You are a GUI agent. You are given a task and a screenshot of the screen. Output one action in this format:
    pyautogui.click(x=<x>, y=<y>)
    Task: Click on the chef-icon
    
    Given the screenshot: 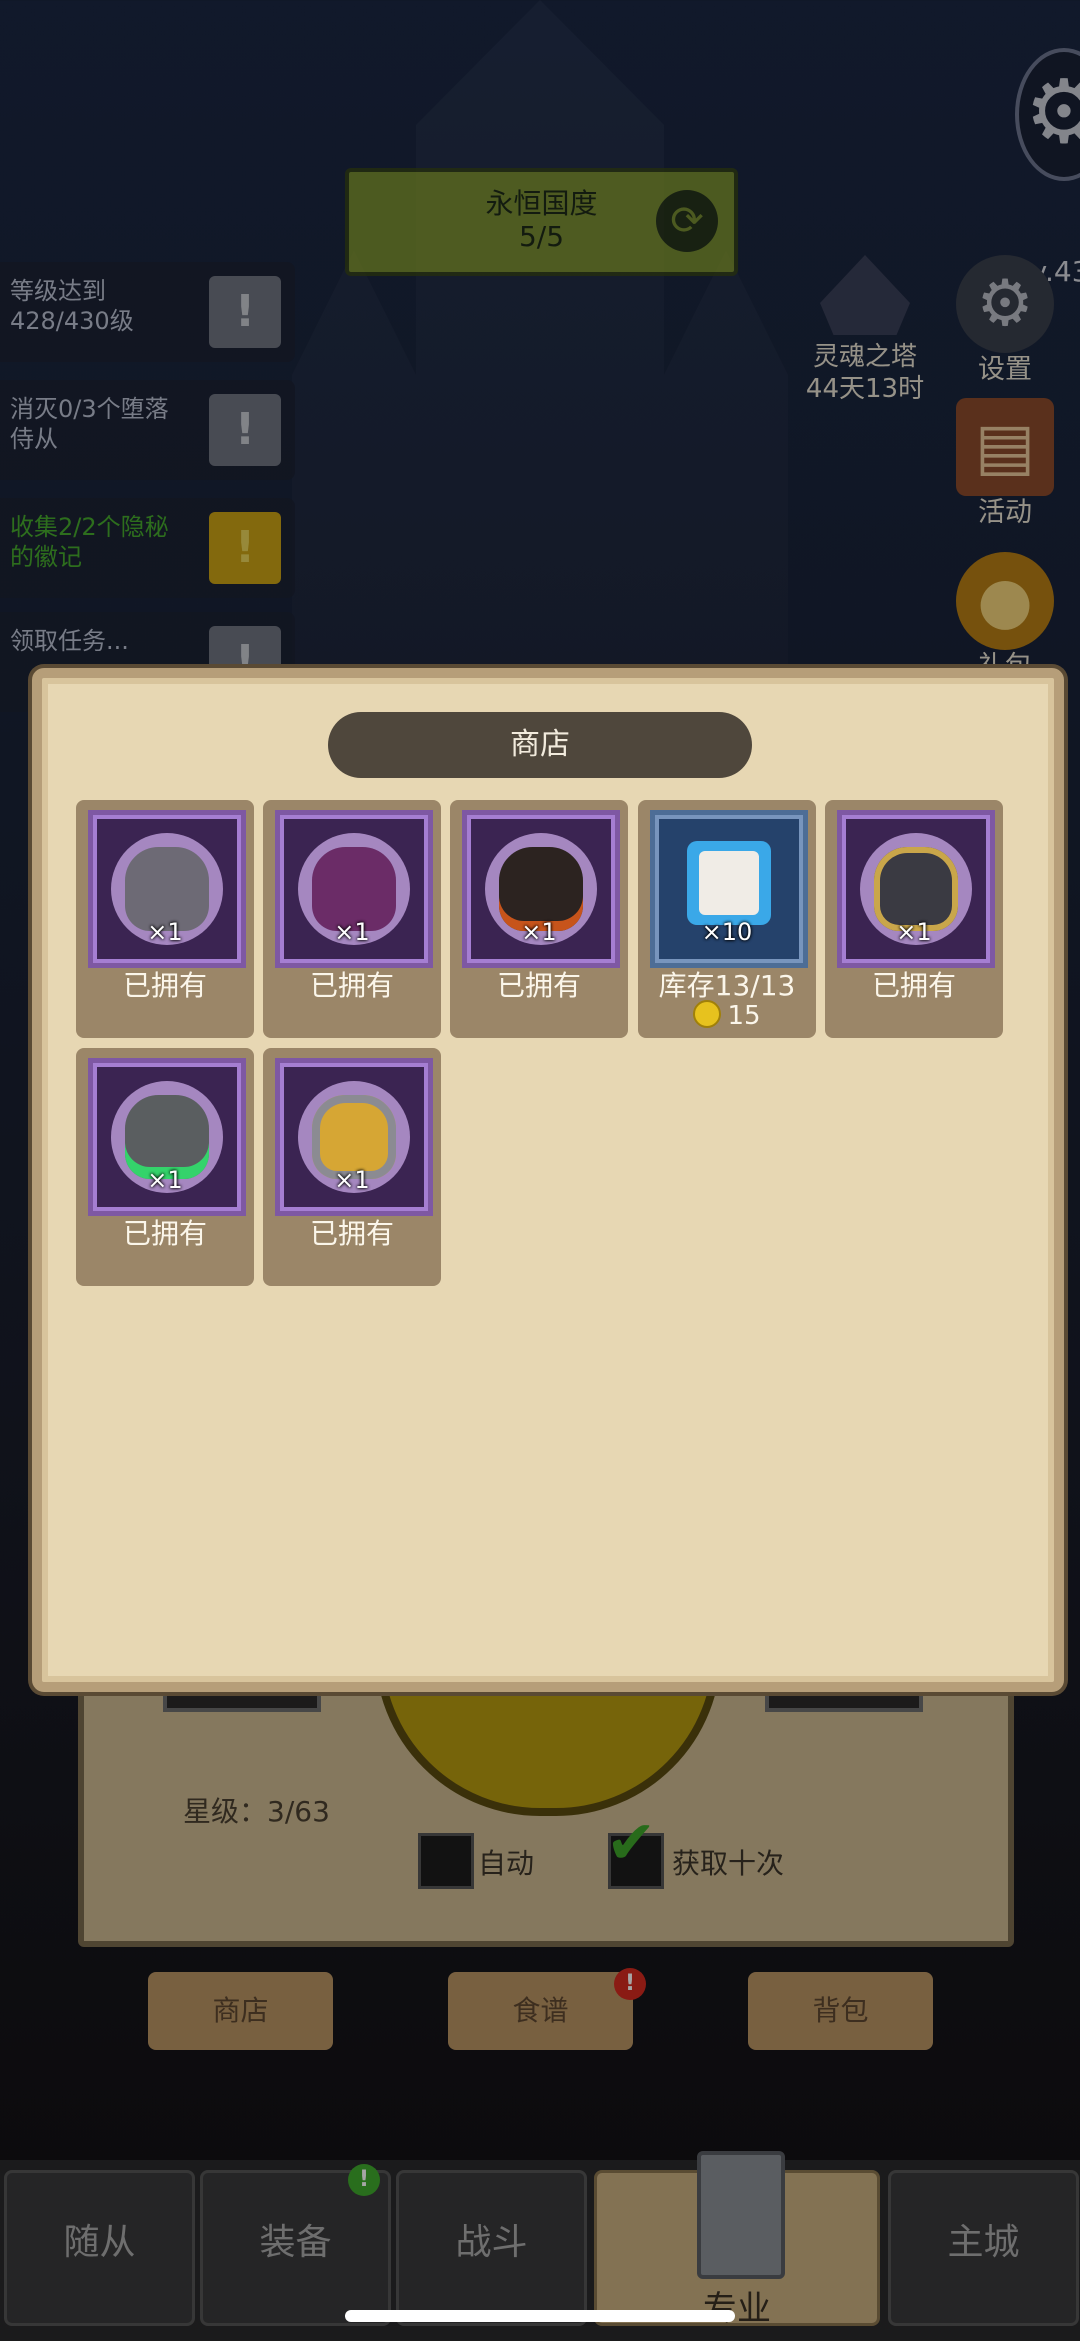 What is the action you would take?
    pyautogui.click(x=729, y=883)
    